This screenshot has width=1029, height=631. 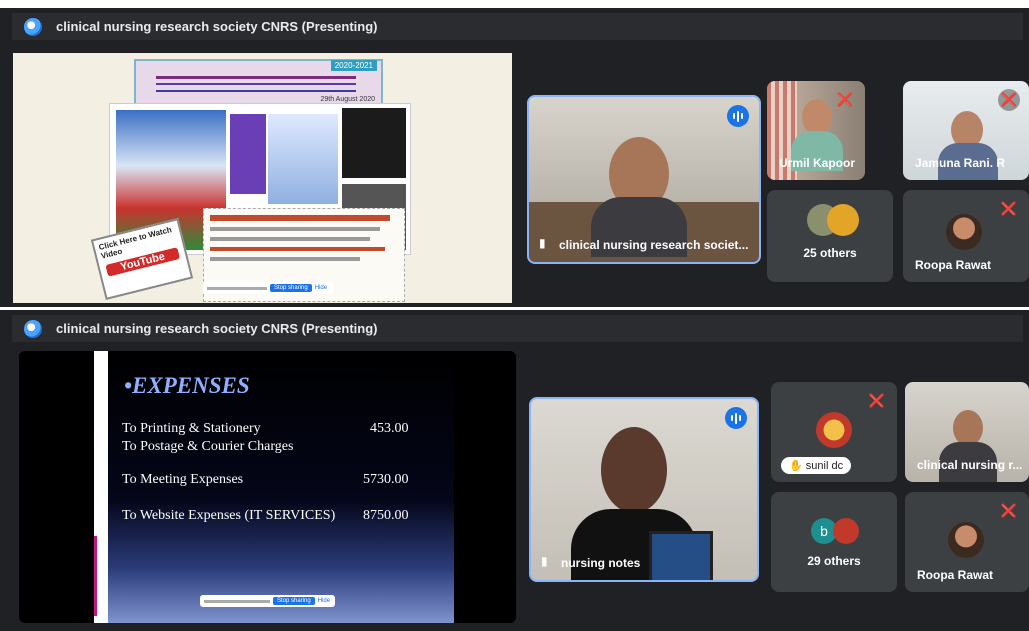 I want to click on others-count: 29 others, so click(x=834, y=561).